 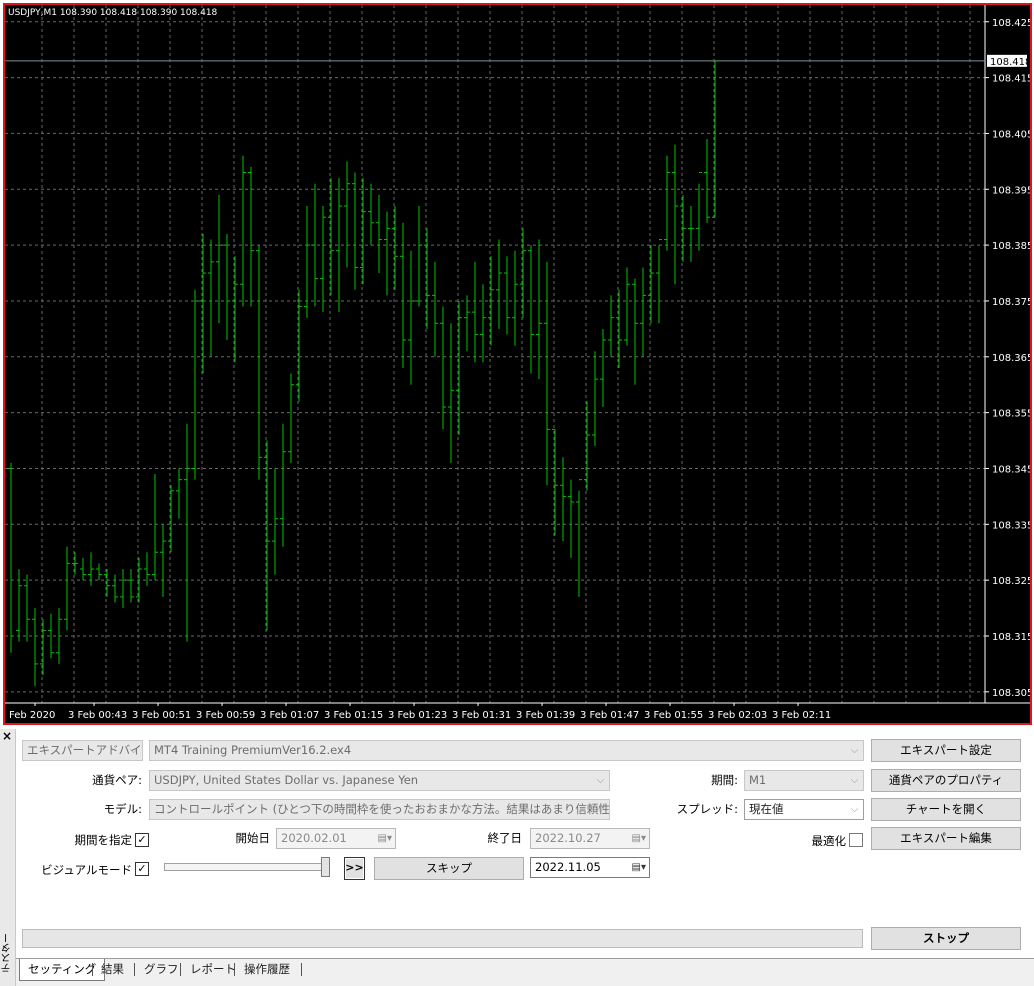 I want to click on spread-select: 現在値 ⌵, so click(x=804, y=809).